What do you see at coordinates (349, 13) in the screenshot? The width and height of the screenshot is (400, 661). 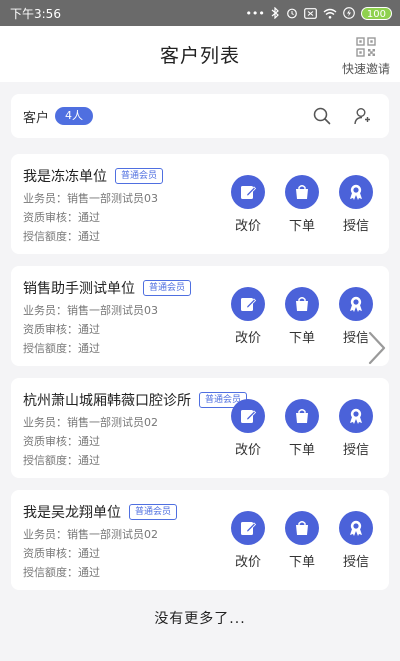 I see `charging-icon` at bounding box center [349, 13].